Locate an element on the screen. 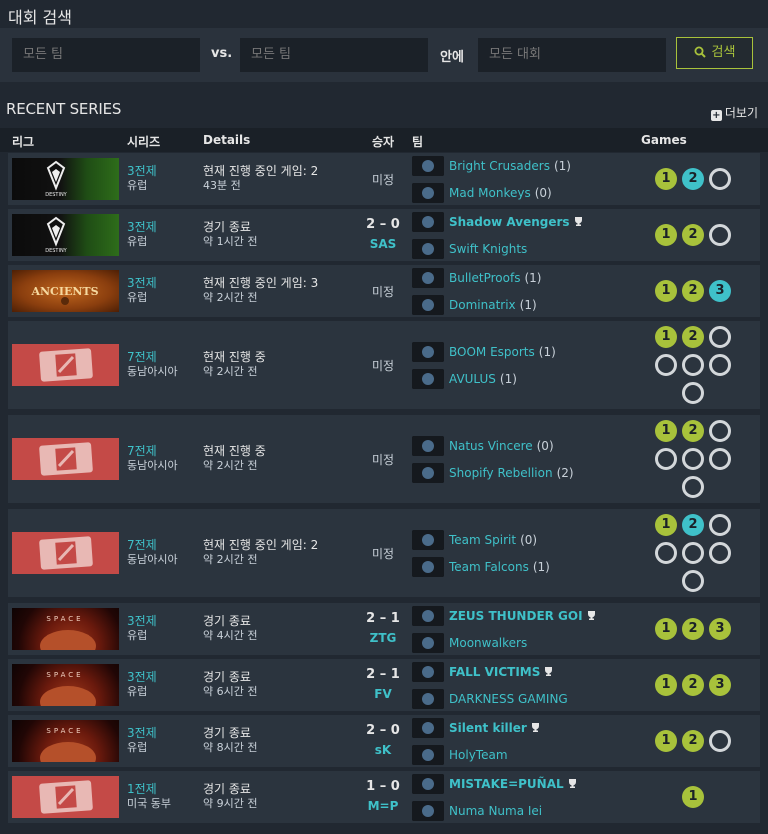 The width and height of the screenshot is (768, 834). dota-logo-icon is located at coordinates (65, 553).